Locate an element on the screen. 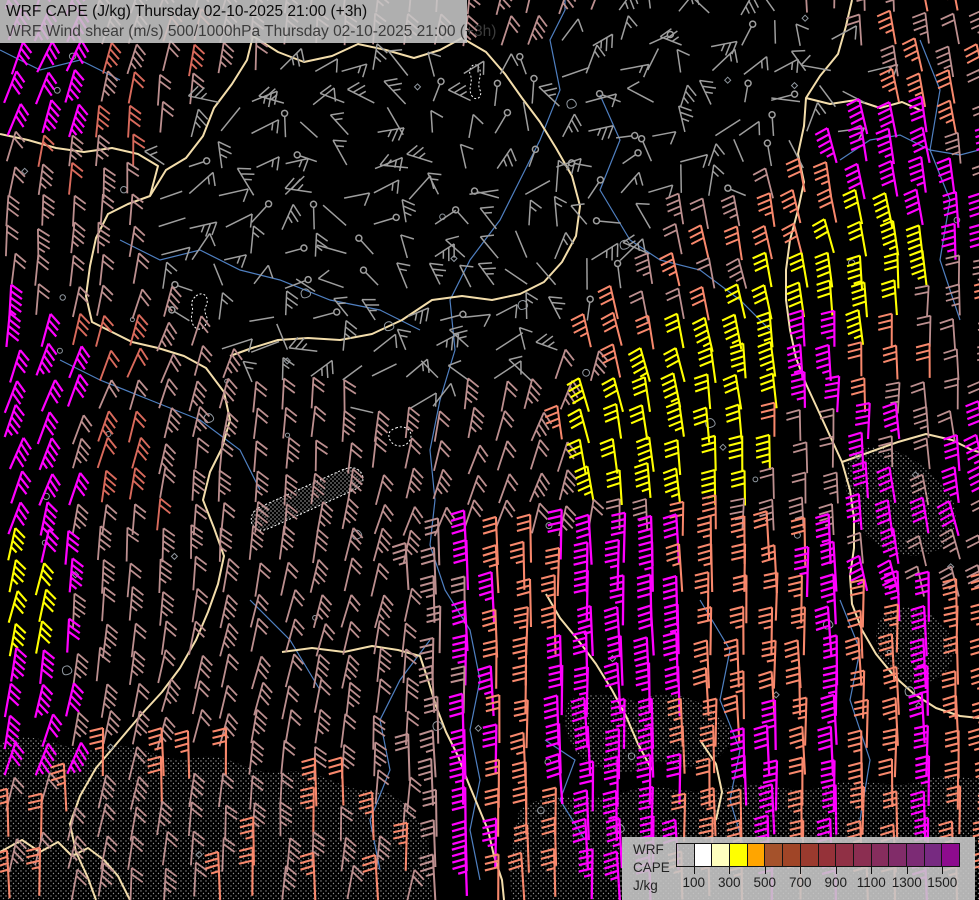 The image size is (979, 900). legend-title-line1: WRF is located at coordinates (648, 849).